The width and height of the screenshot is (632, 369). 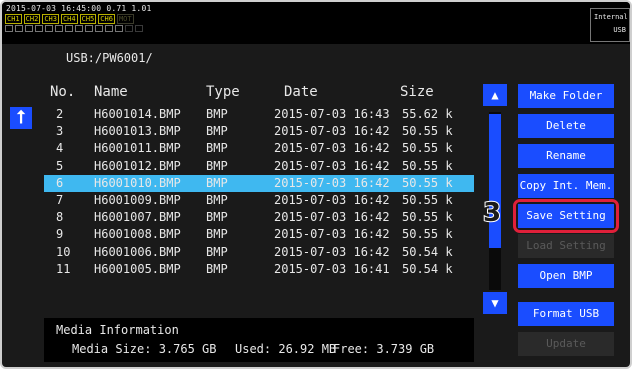 What do you see at coordinates (566, 126) in the screenshot?
I see `delete-button: Delete` at bounding box center [566, 126].